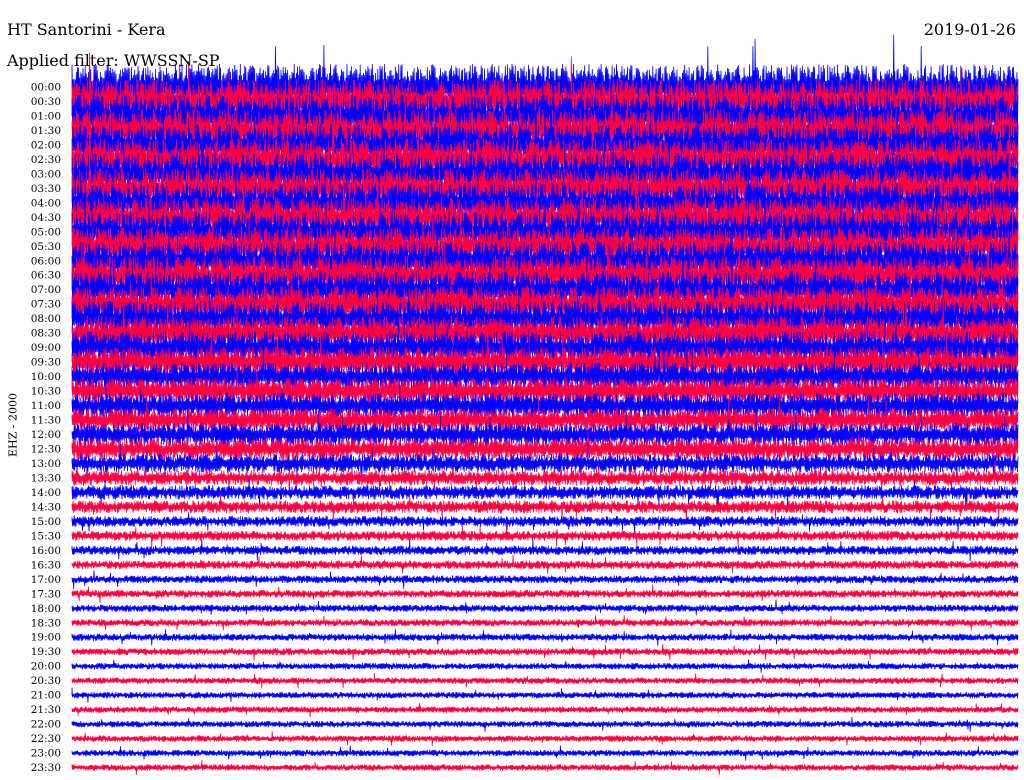 The height and width of the screenshot is (780, 1024). What do you see at coordinates (46, 652) in the screenshot?
I see `tick-label-1930: 19:30` at bounding box center [46, 652].